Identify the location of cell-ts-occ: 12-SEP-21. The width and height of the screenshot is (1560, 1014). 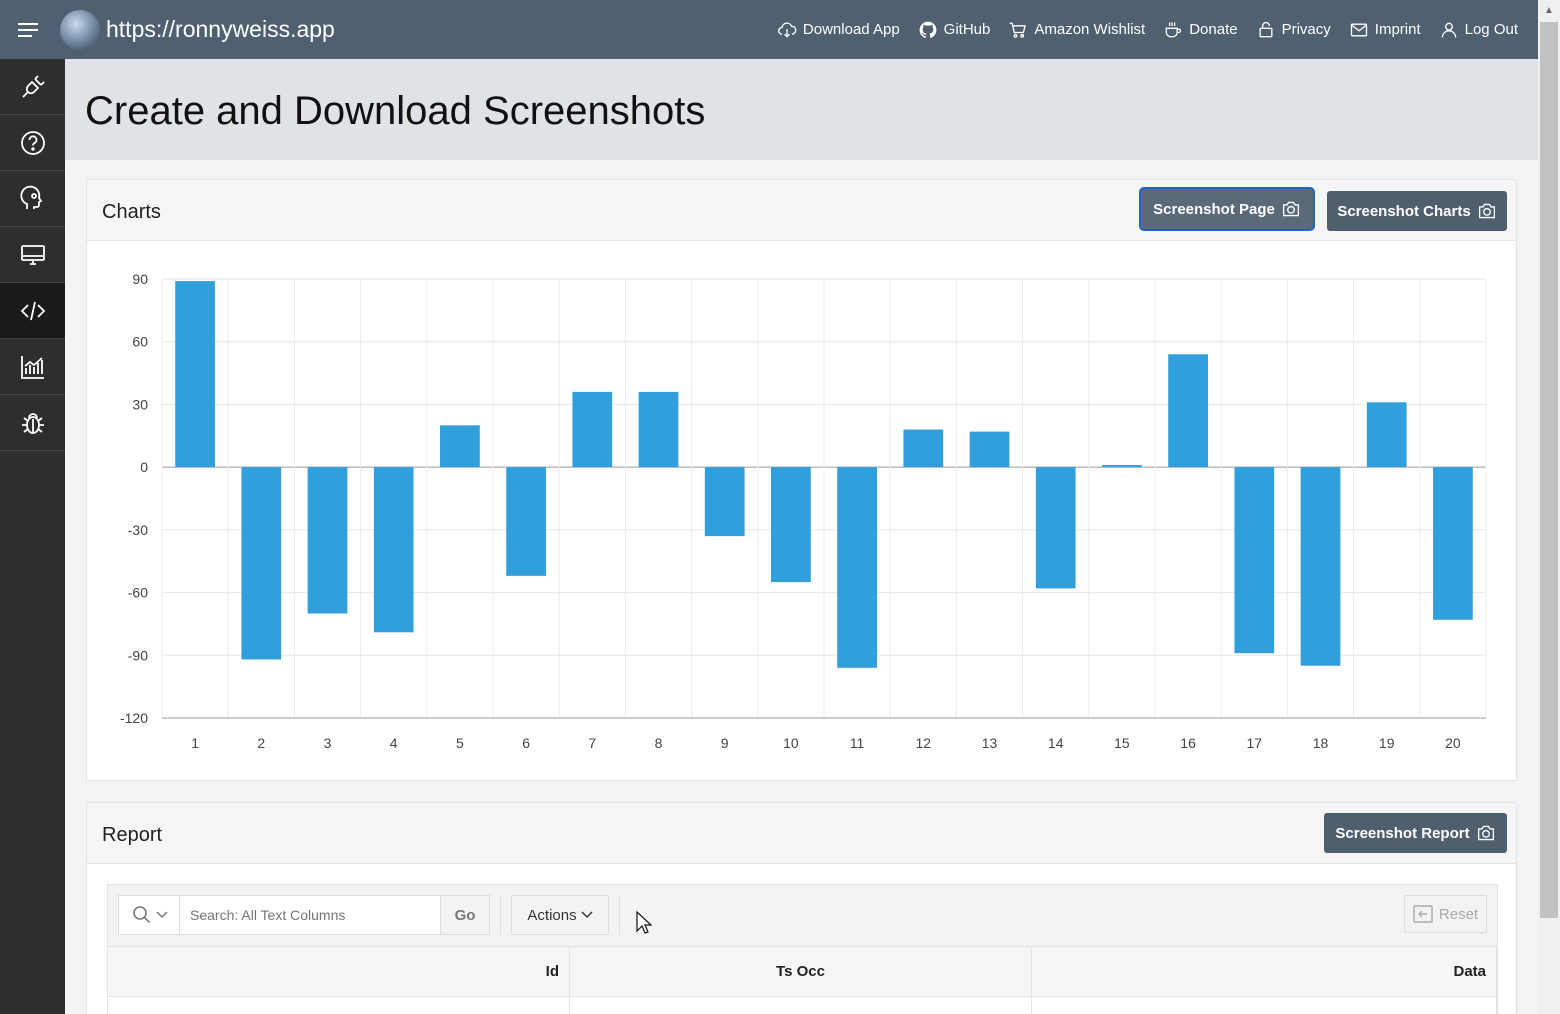
(801, 1005).